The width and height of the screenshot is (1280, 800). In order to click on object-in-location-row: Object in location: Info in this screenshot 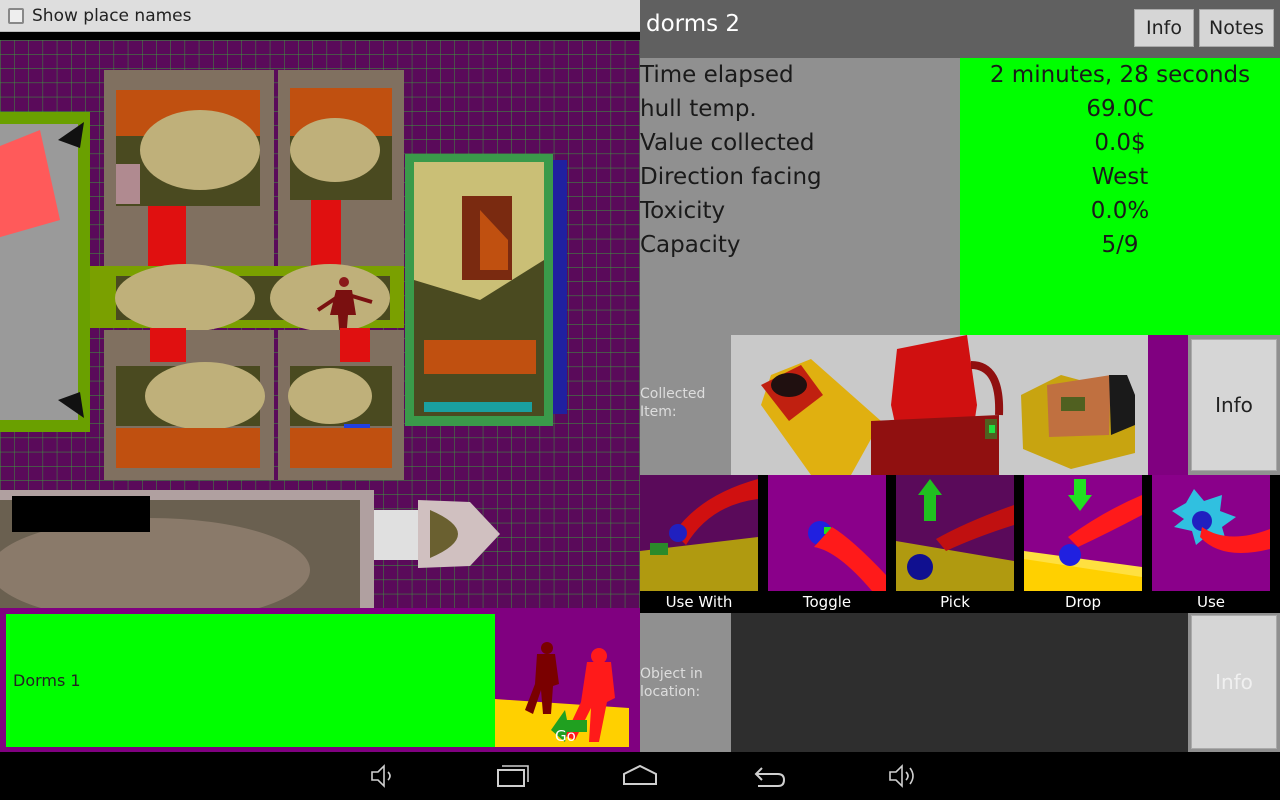, I will do `click(960, 682)`.